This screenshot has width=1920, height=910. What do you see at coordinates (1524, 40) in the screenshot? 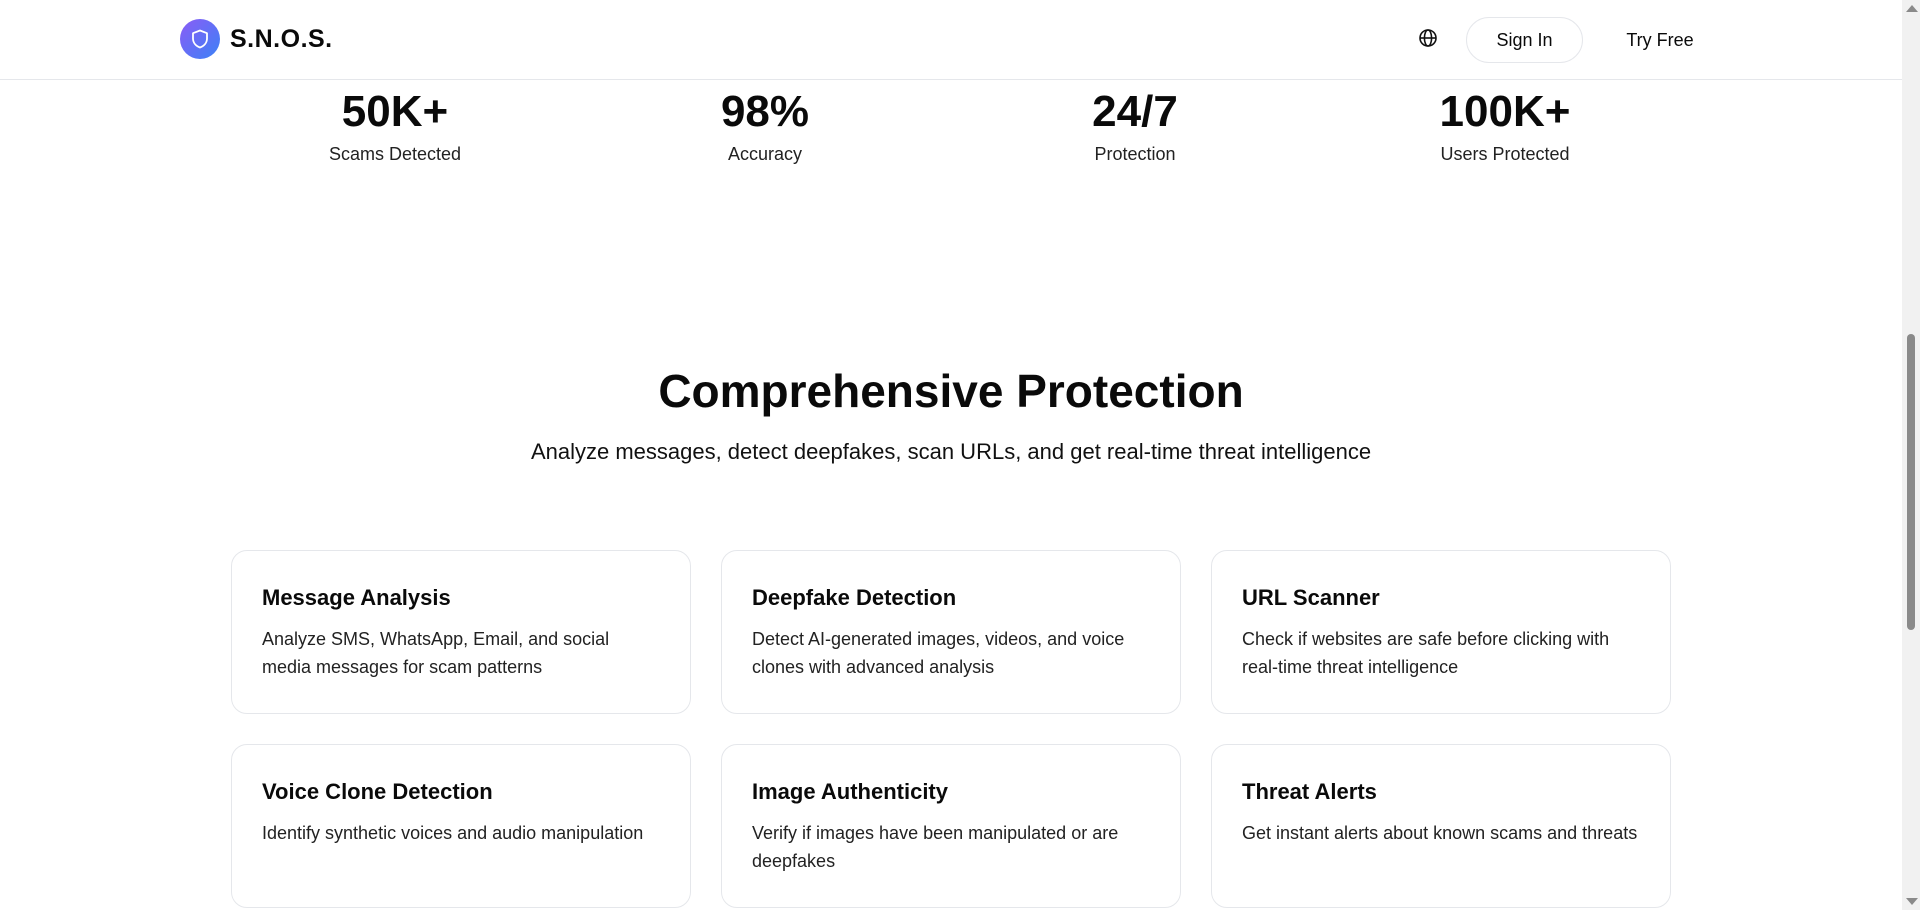
I see `sign-in-button: Sign In` at bounding box center [1524, 40].